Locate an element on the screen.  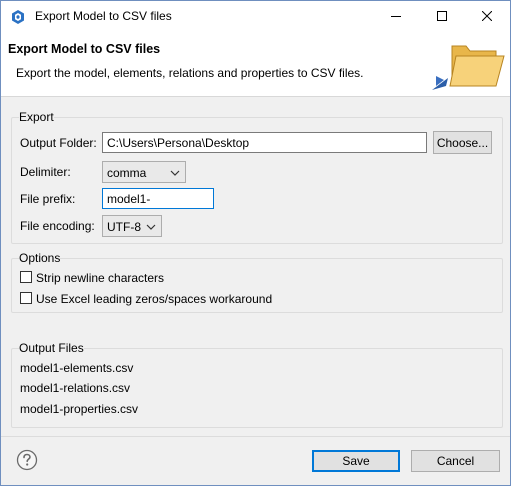
window-title: Export Model to CSV files is located at coordinates (103, 16).